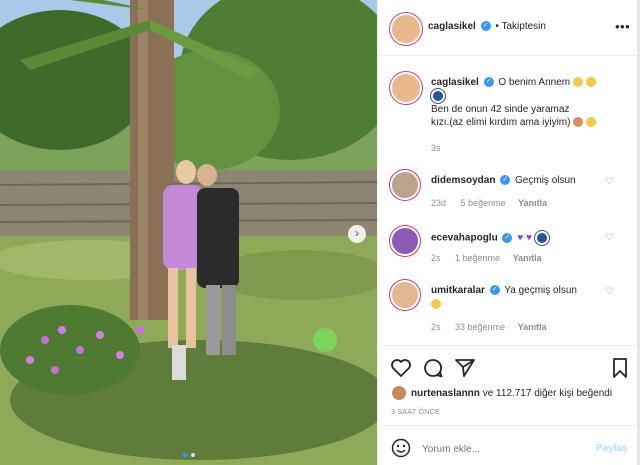 Image resolution: width=640 pixels, height=465 pixels. I want to click on comment-meta: 23d 5 beğenme Yanıtla, so click(521, 203).